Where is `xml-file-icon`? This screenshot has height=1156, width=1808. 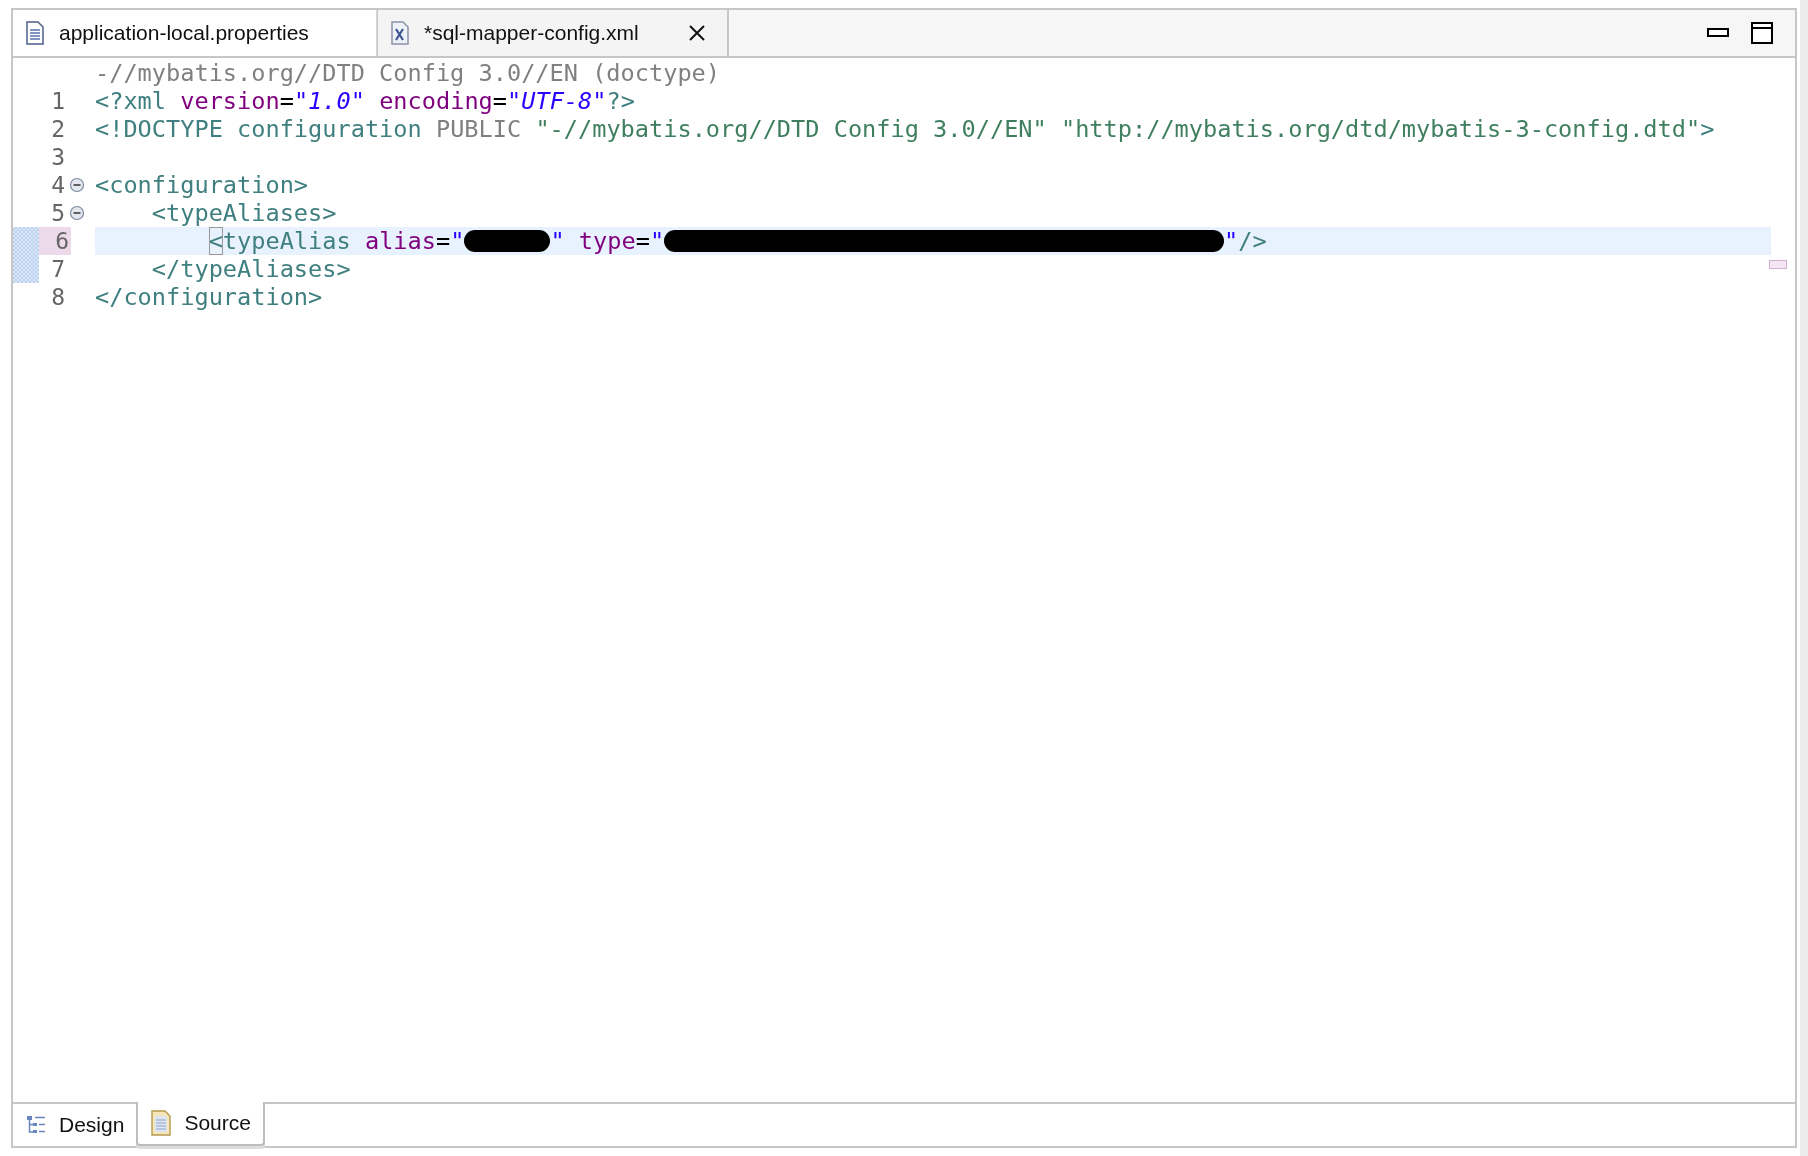 xml-file-icon is located at coordinates (400, 33).